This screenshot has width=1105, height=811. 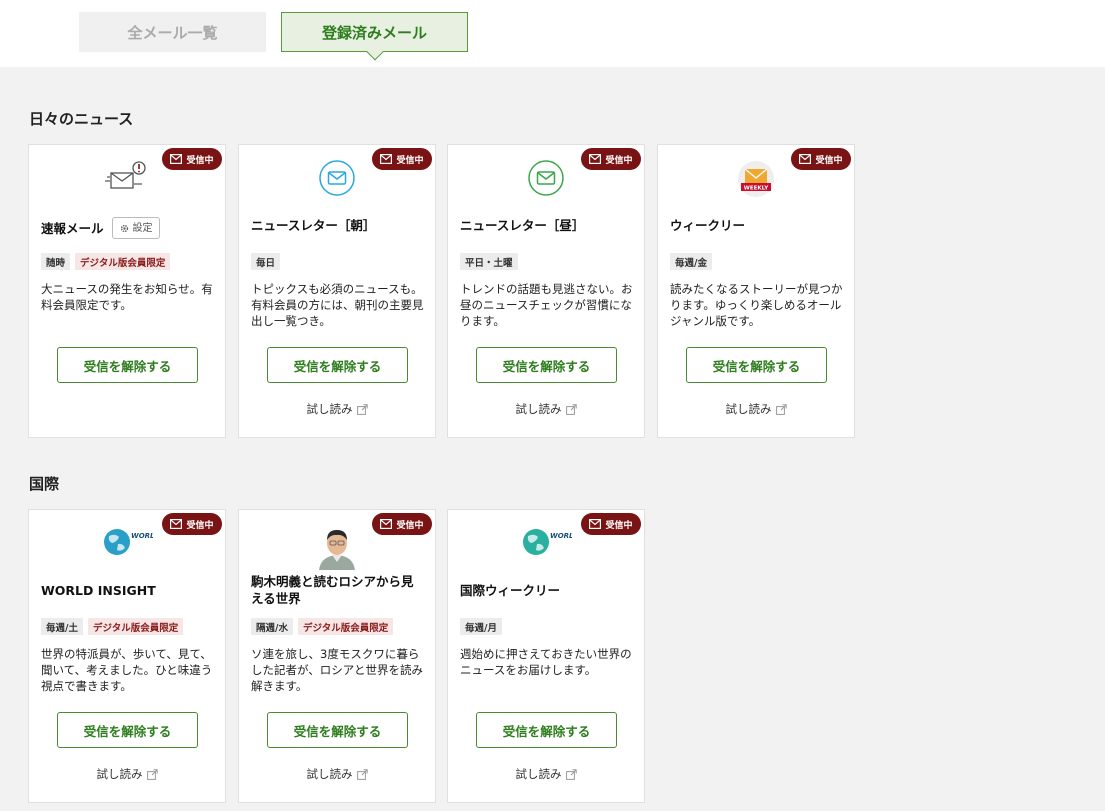 What do you see at coordinates (127, 297) in the screenshot?
I see `card-description: 大ニュースの発生をお知らせ。有料会員限定です。` at bounding box center [127, 297].